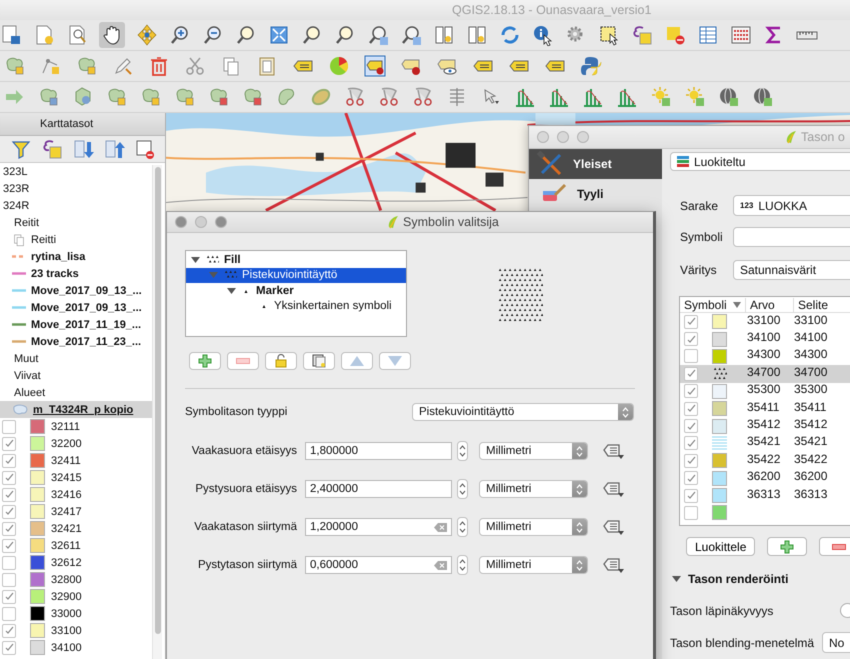  I want to click on class-row: 34300 34300, so click(765, 357).